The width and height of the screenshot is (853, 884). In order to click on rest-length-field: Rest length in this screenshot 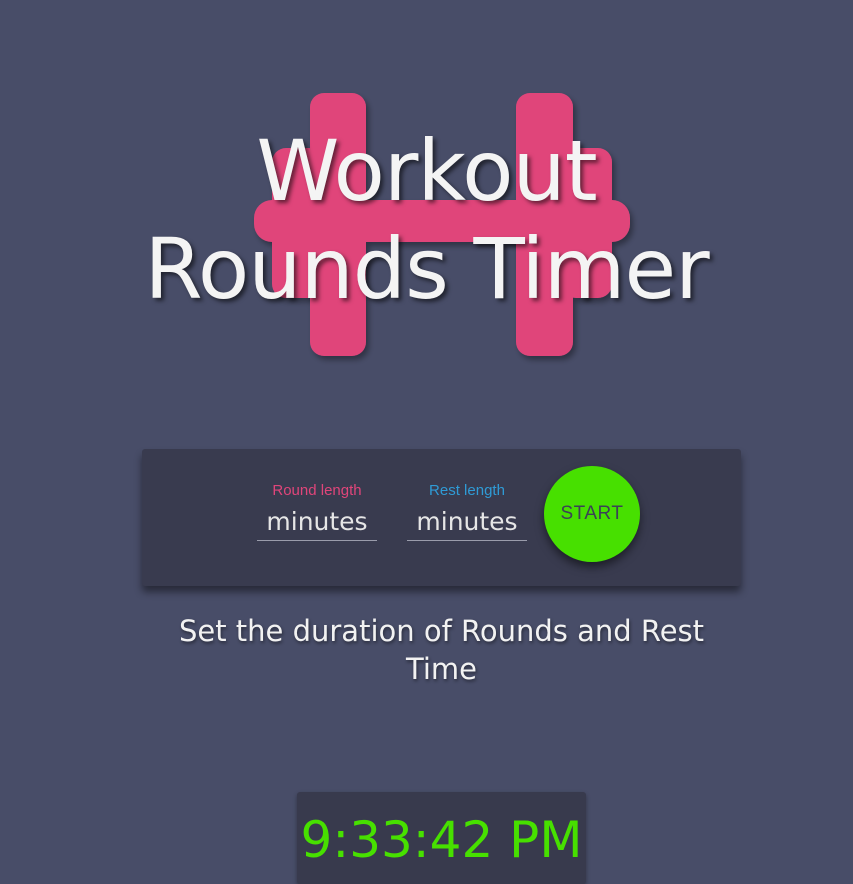, I will do `click(467, 511)`.